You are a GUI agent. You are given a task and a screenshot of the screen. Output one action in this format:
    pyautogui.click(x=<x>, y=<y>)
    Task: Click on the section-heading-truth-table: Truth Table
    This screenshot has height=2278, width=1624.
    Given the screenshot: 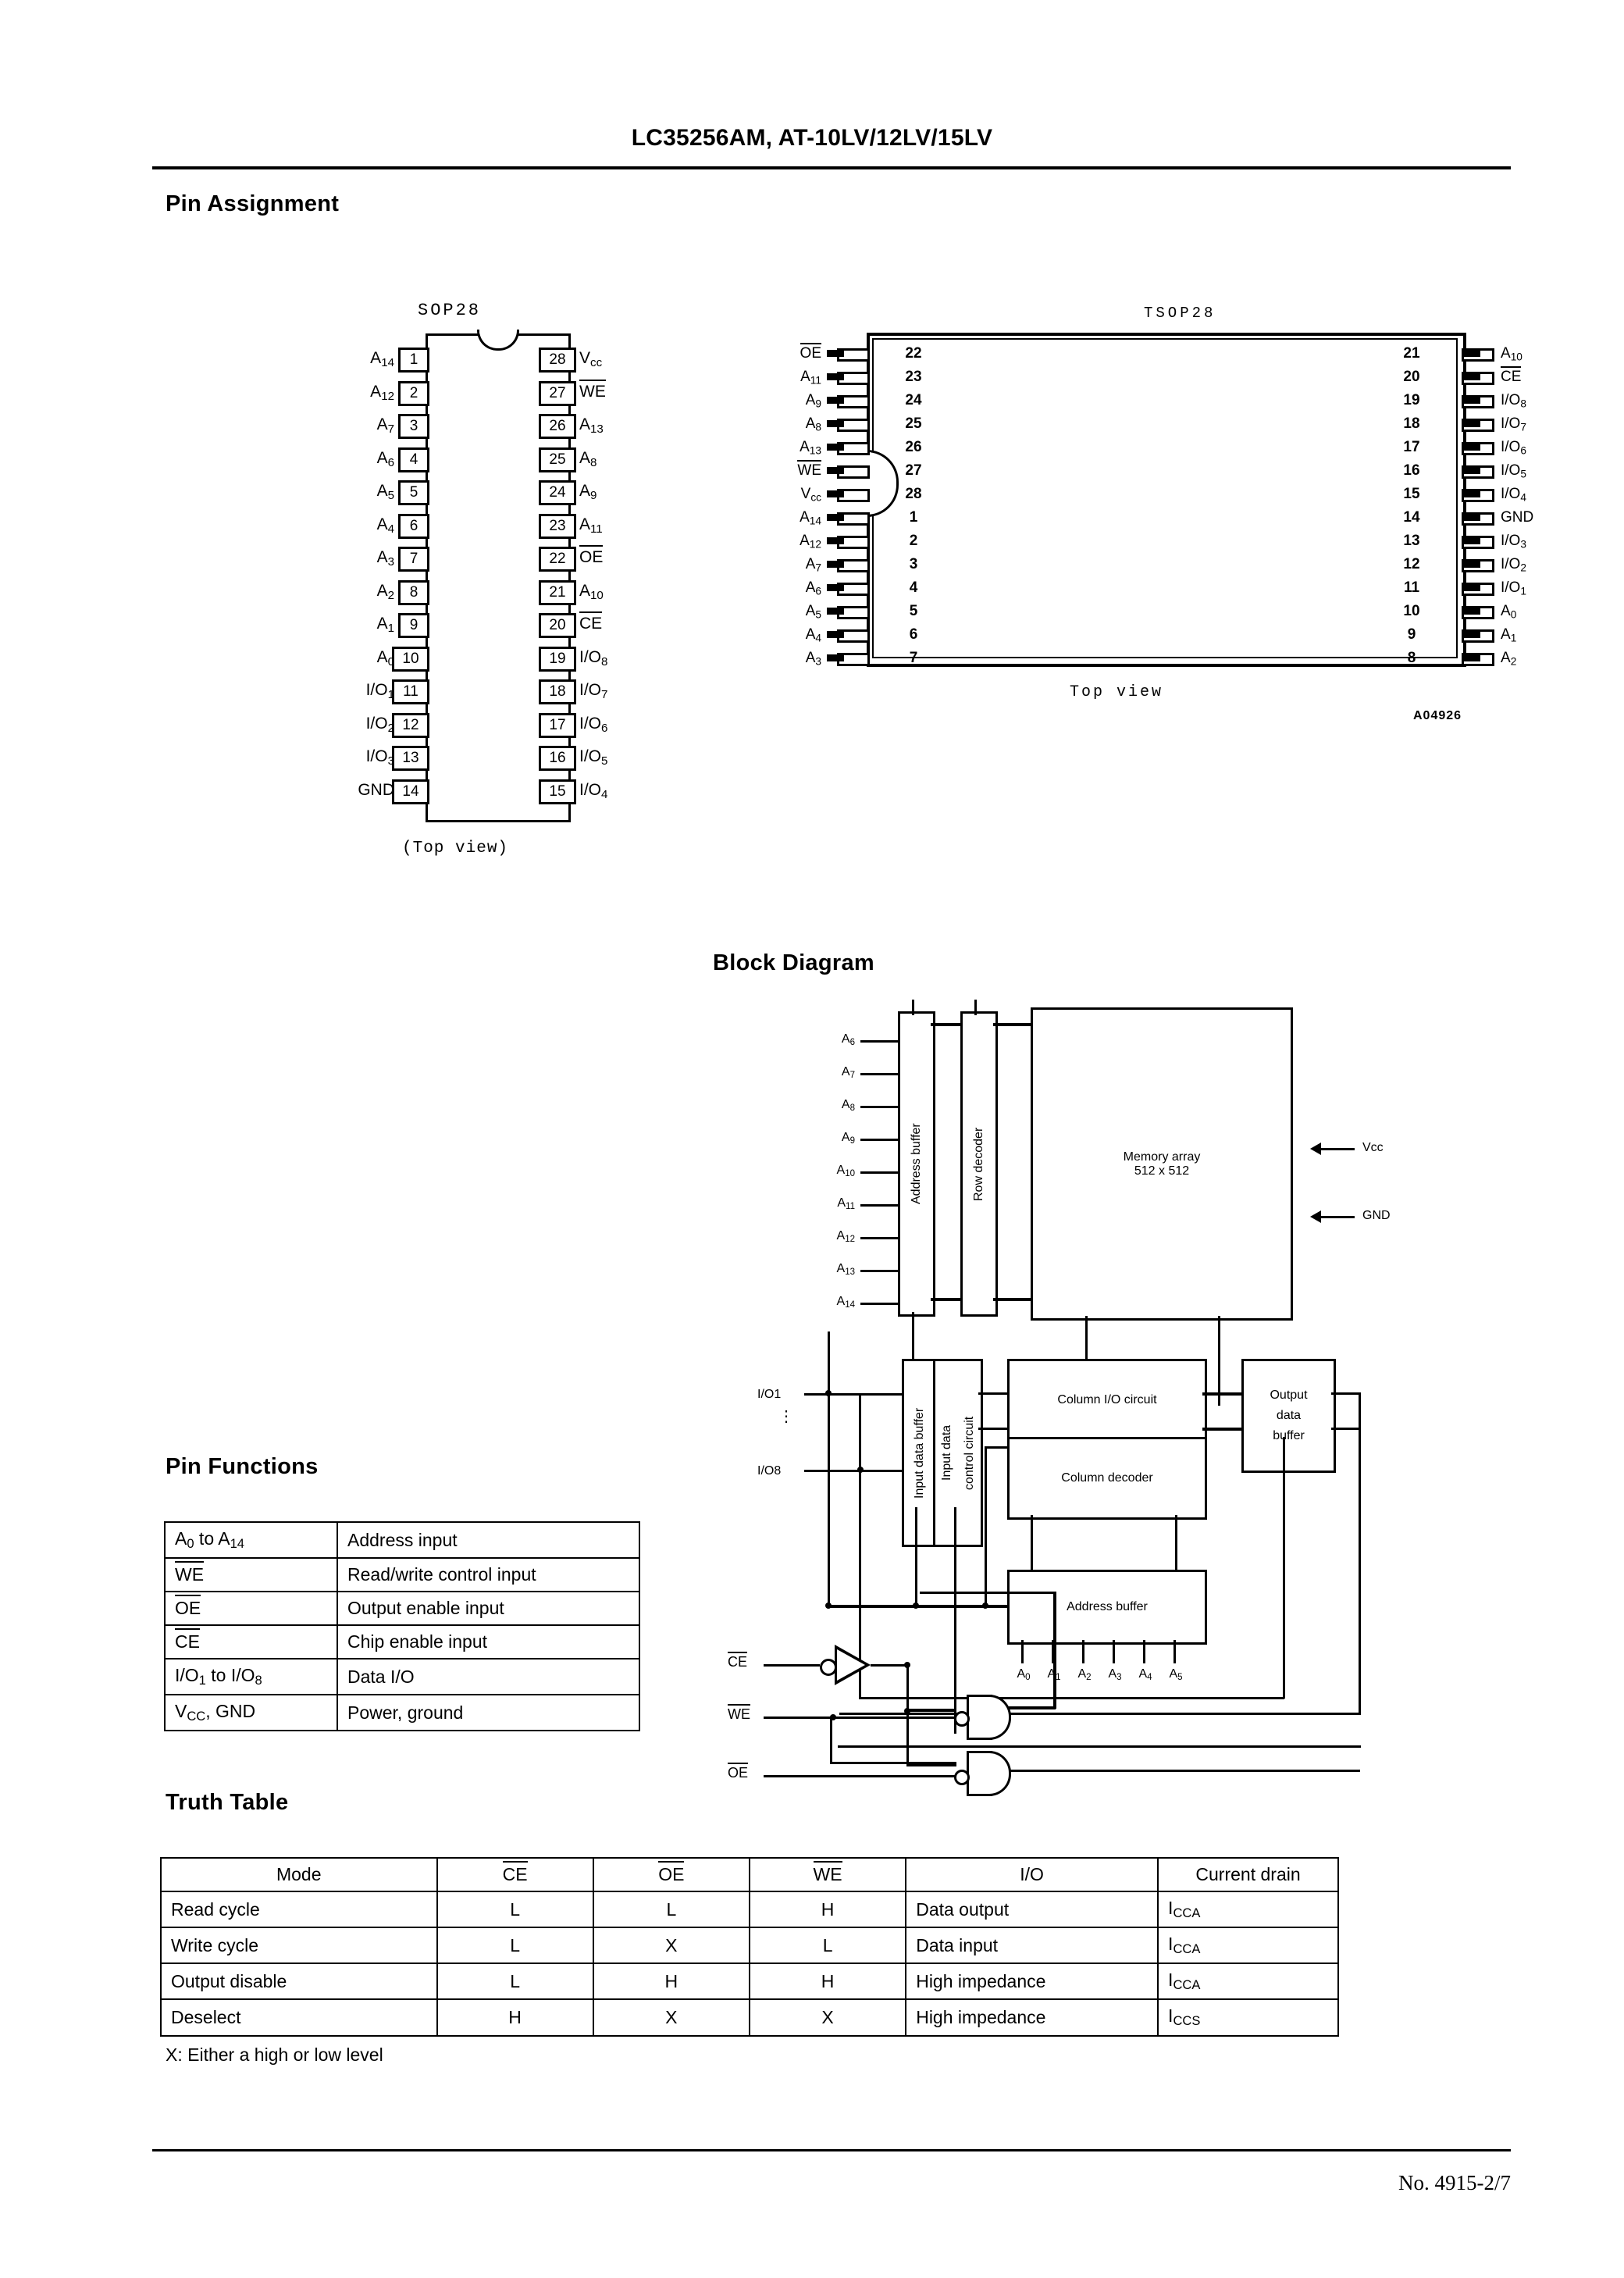 What is the action you would take?
    pyautogui.click(x=227, y=1802)
    